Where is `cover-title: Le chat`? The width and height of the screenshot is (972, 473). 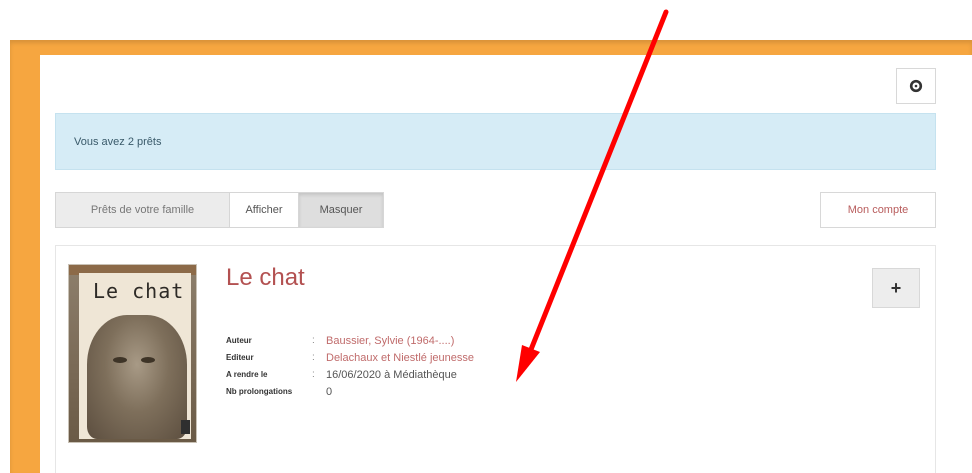
cover-title: Le chat is located at coordinates (139, 291).